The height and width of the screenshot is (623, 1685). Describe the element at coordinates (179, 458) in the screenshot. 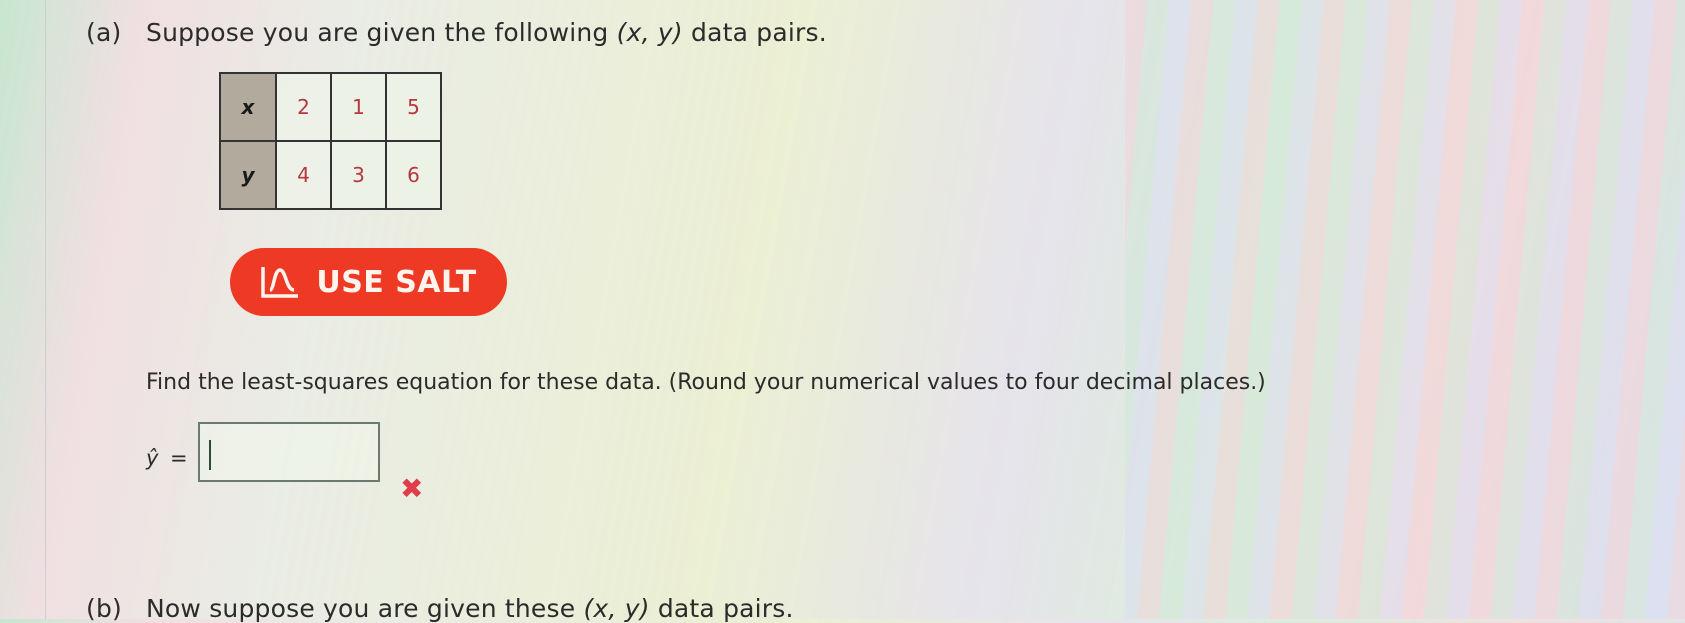

I see `equals-sign: =` at that location.